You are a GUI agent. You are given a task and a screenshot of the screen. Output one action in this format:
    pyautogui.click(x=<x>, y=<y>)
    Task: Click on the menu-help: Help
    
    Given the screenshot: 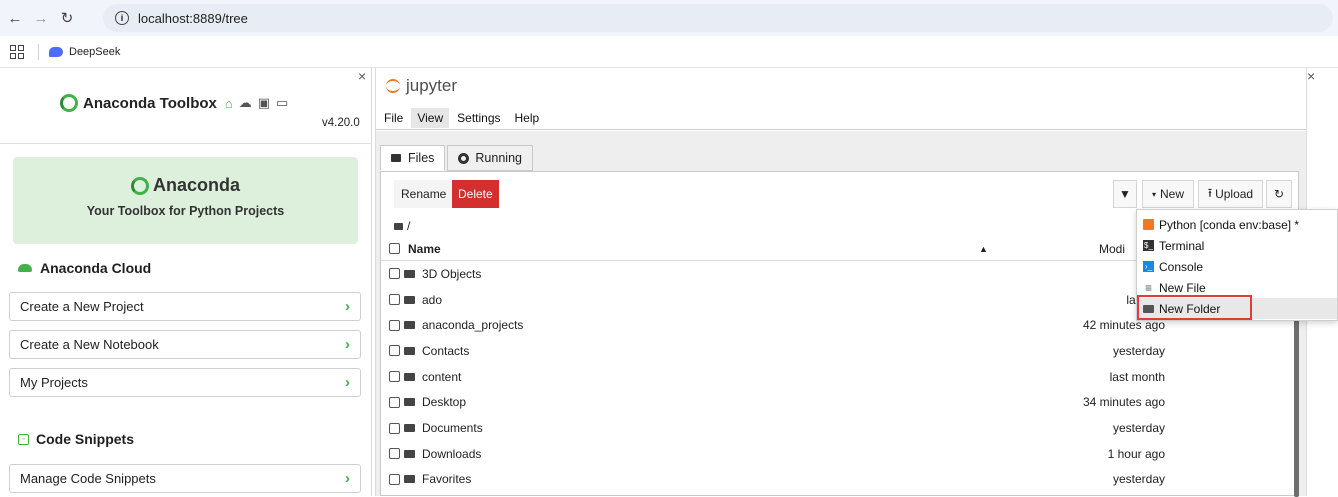 What is the action you would take?
    pyautogui.click(x=527, y=118)
    